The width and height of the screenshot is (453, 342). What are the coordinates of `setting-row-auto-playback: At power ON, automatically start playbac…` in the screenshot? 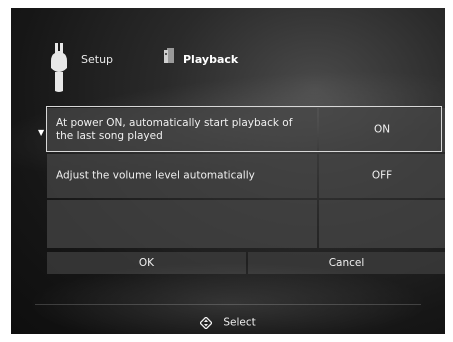 It's located at (182, 130).